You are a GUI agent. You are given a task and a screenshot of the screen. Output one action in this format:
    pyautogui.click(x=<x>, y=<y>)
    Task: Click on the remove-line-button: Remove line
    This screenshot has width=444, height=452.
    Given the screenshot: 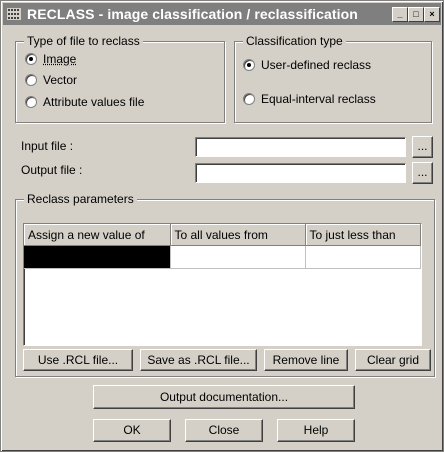 What is the action you would take?
    pyautogui.click(x=306, y=360)
    